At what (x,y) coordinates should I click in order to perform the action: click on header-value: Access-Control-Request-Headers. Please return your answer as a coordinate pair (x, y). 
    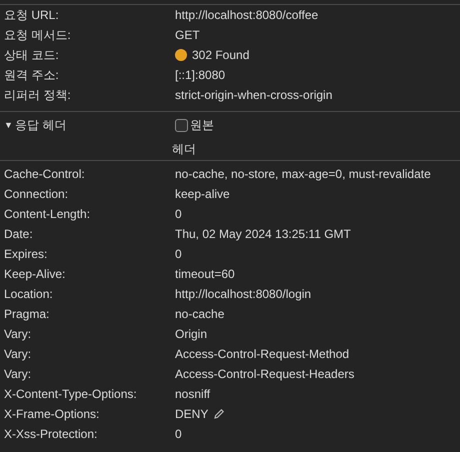
    Looking at the image, I should click on (264, 374).